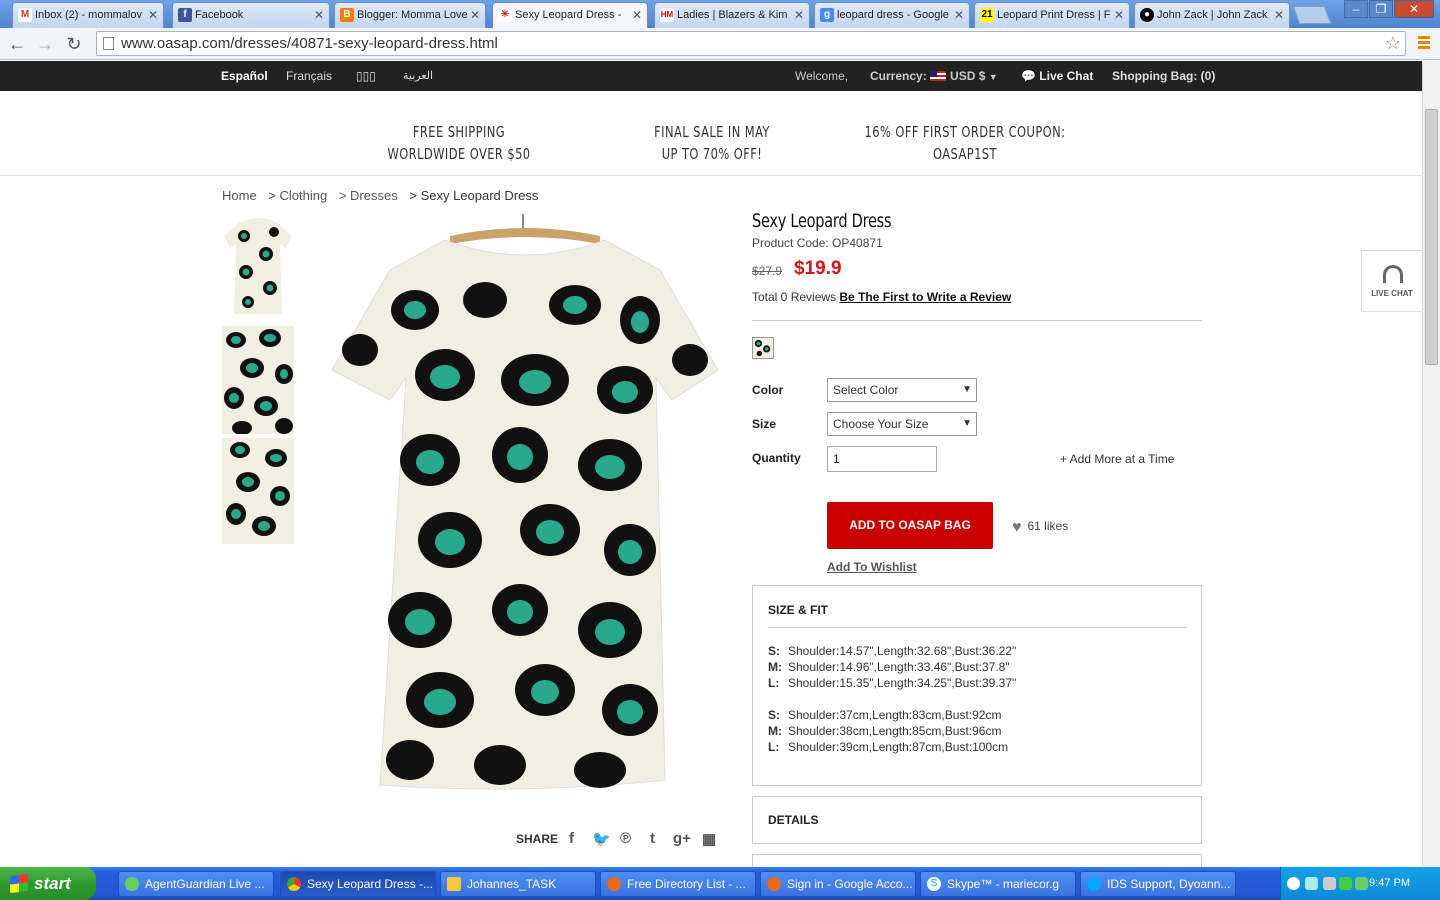  Describe the element at coordinates (902, 424) in the screenshot. I see `size-select: Choose Your Size ▼` at that location.